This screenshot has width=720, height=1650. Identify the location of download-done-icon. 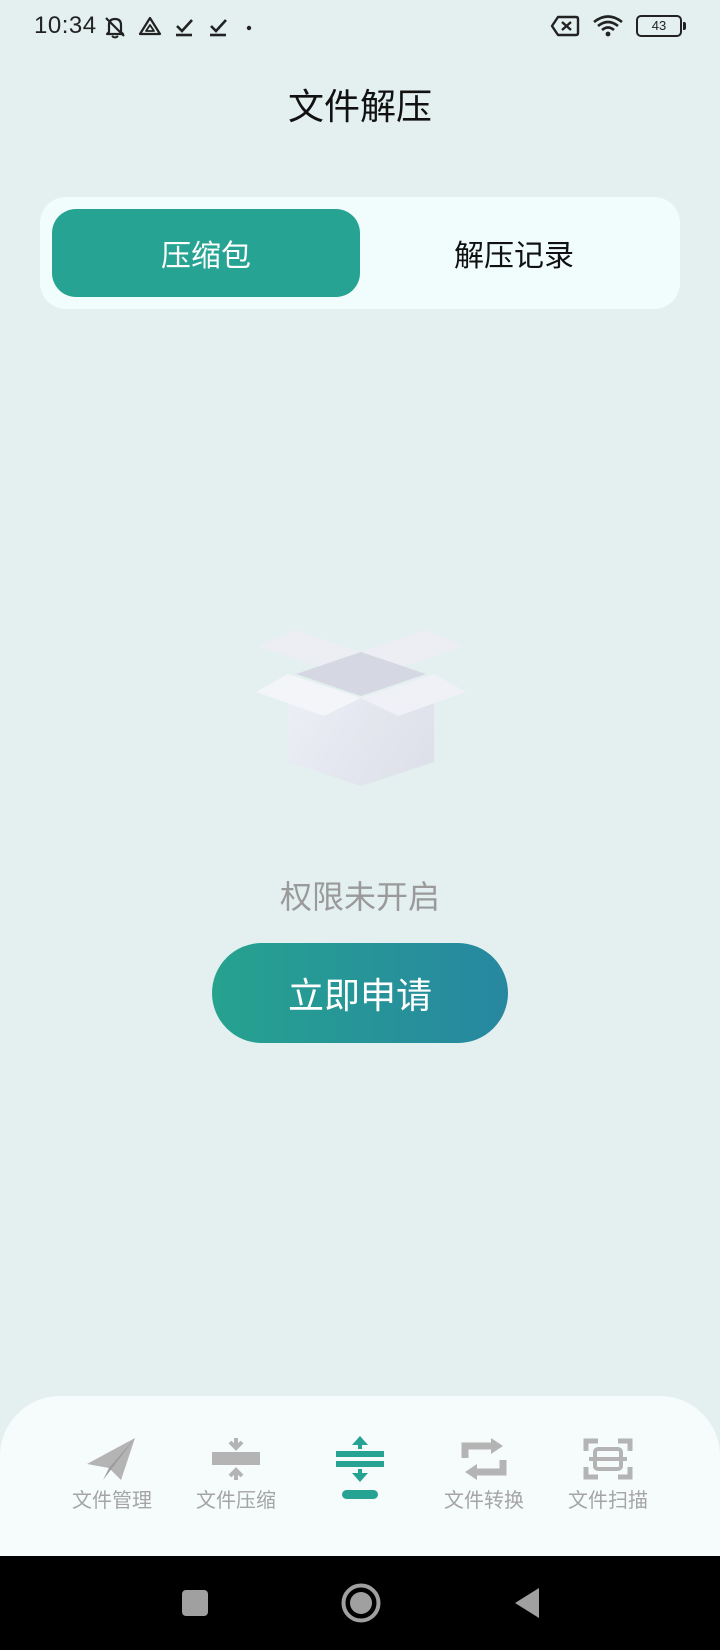
(184, 28).